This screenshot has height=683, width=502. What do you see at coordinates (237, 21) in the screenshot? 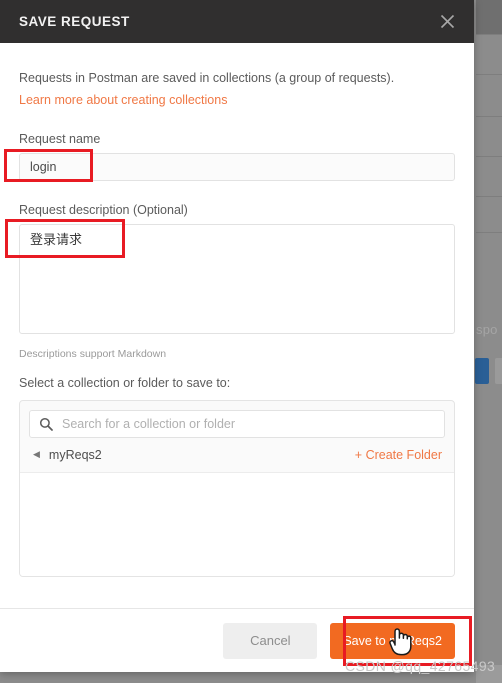
I see `modal-header: SAVE REQUEST` at bounding box center [237, 21].